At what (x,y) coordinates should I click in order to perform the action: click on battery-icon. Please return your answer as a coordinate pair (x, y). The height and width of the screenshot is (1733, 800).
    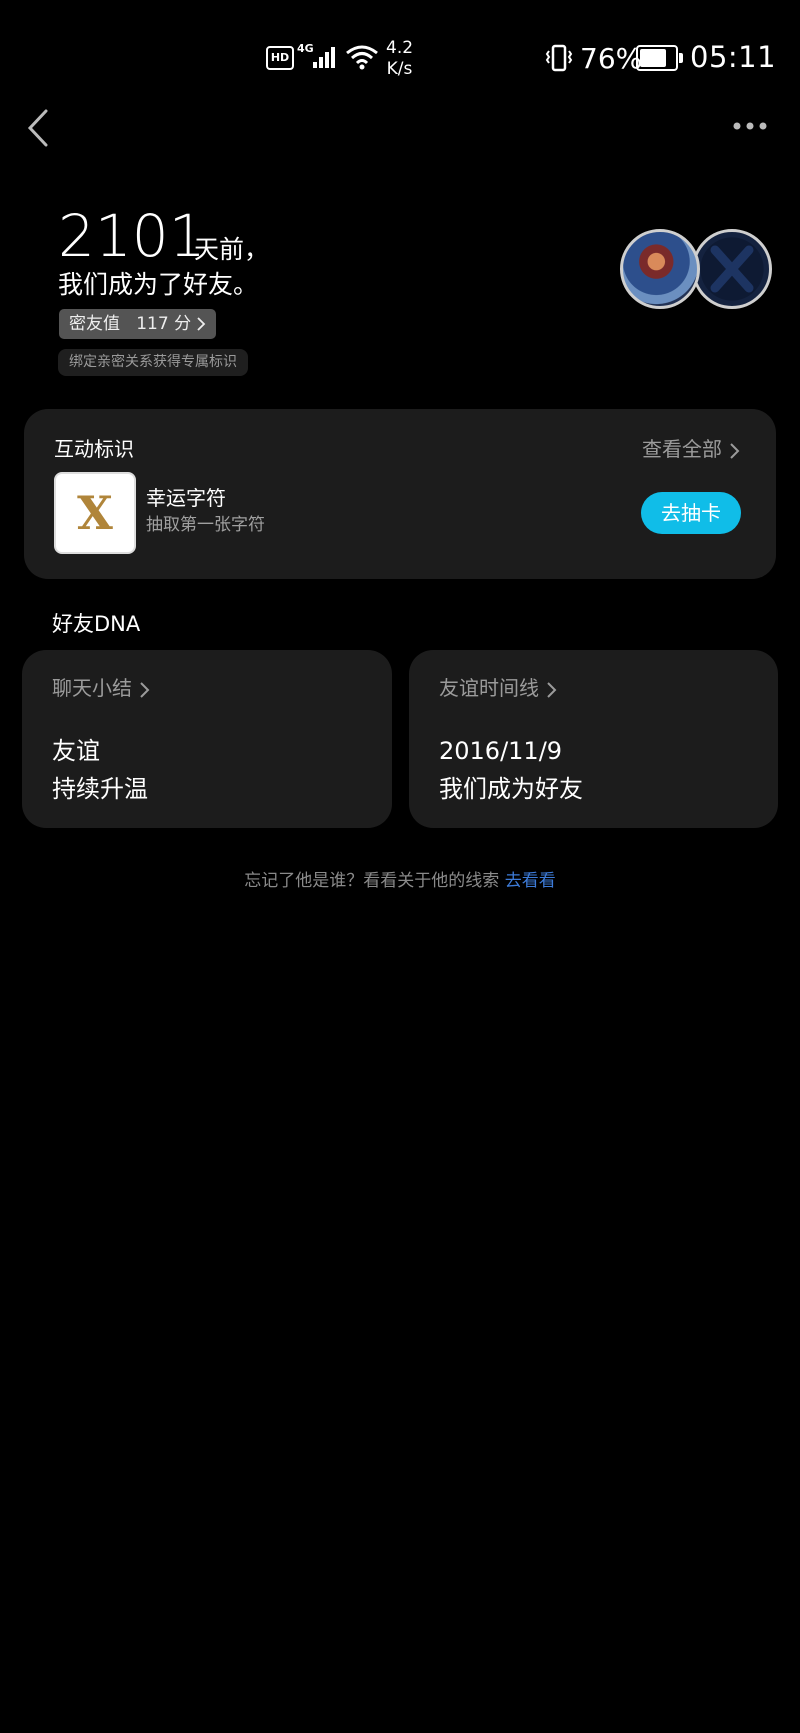
    Looking at the image, I should click on (659, 58).